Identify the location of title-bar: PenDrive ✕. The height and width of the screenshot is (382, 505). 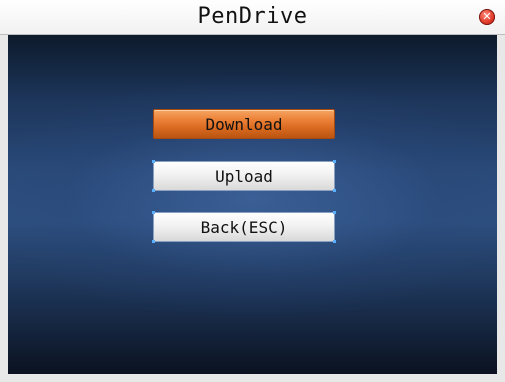
(252, 17).